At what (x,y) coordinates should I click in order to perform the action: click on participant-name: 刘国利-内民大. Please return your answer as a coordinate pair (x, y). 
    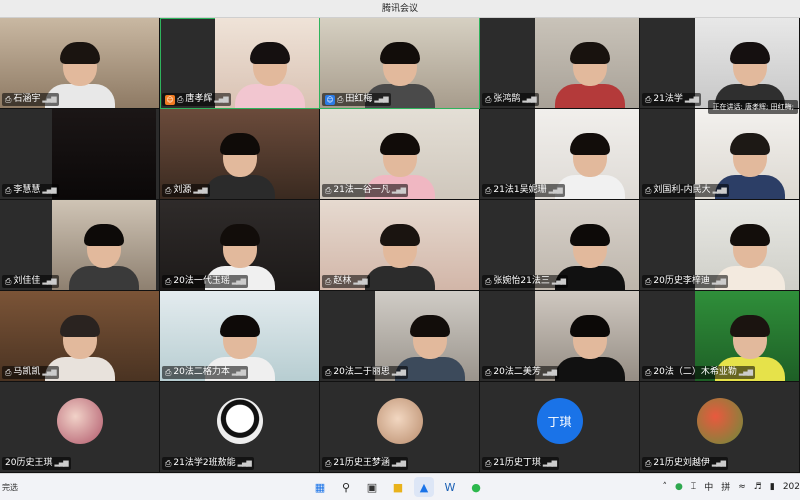
    Looking at the image, I should click on (682, 190).